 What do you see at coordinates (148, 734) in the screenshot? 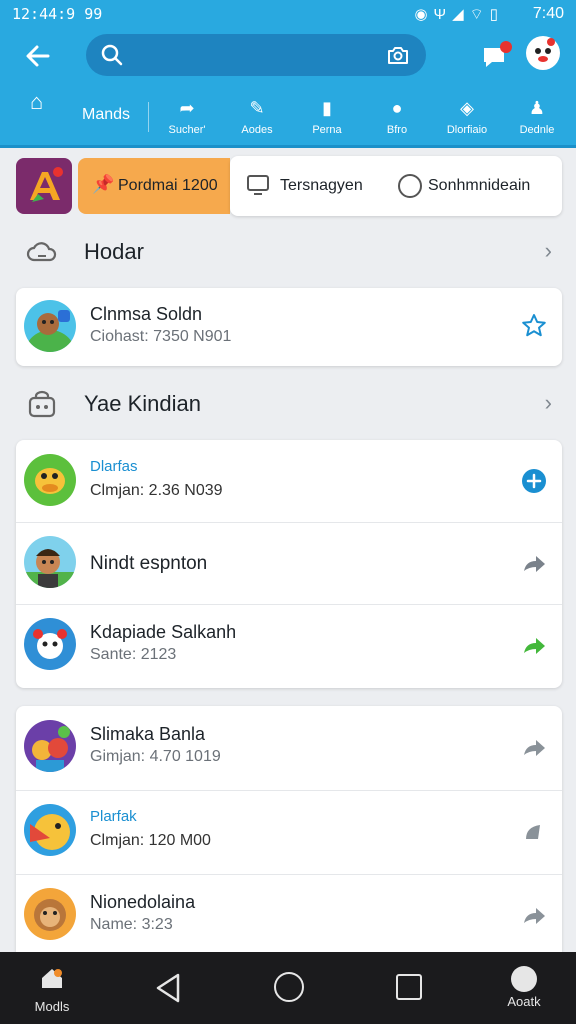
I see `item-title: Slimaka Banla` at bounding box center [148, 734].